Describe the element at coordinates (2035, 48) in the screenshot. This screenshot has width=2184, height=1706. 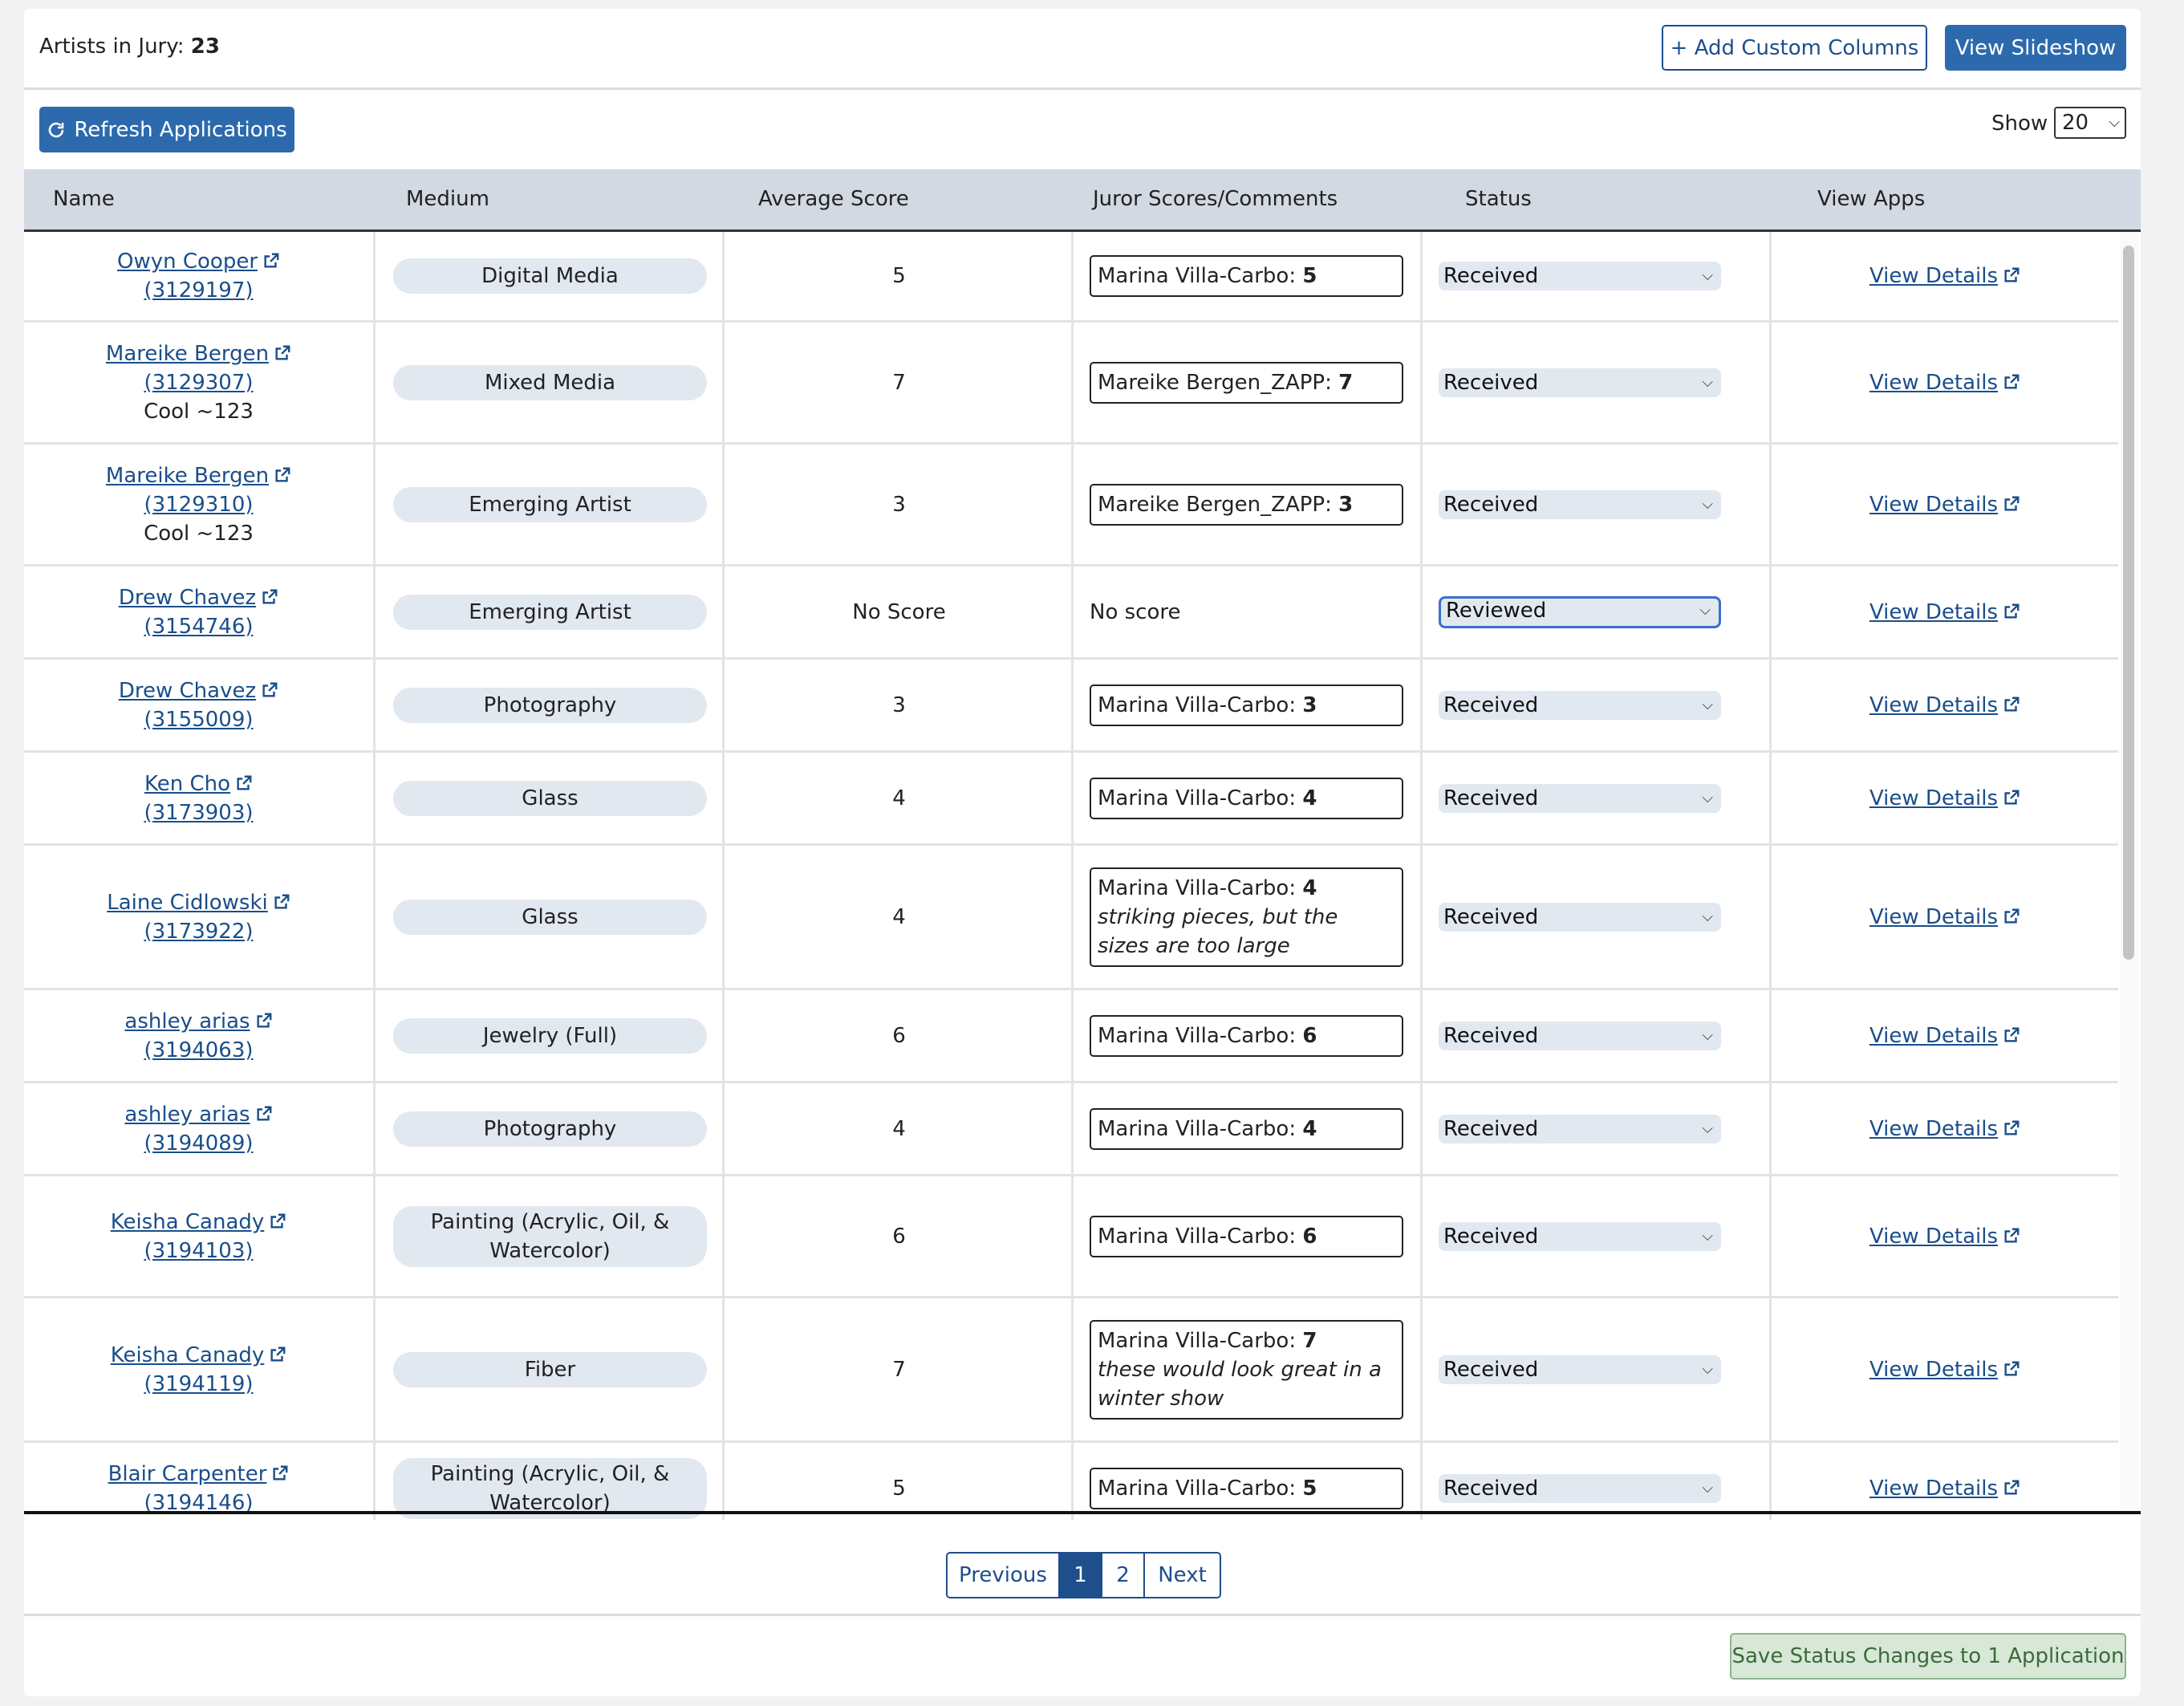
I see `view-slideshow-button: View Slideshow` at that location.